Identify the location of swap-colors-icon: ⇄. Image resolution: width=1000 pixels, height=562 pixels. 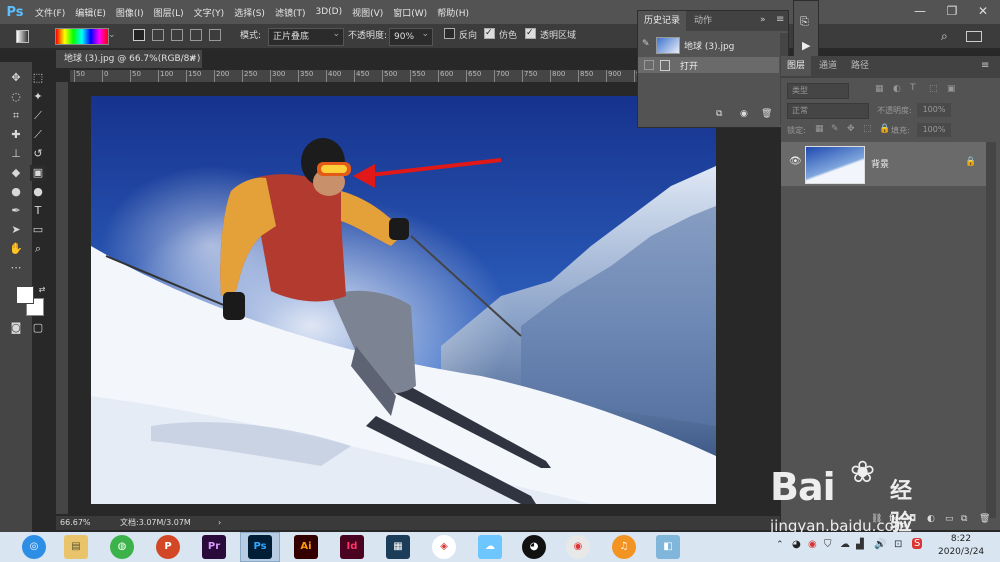
(42, 290).